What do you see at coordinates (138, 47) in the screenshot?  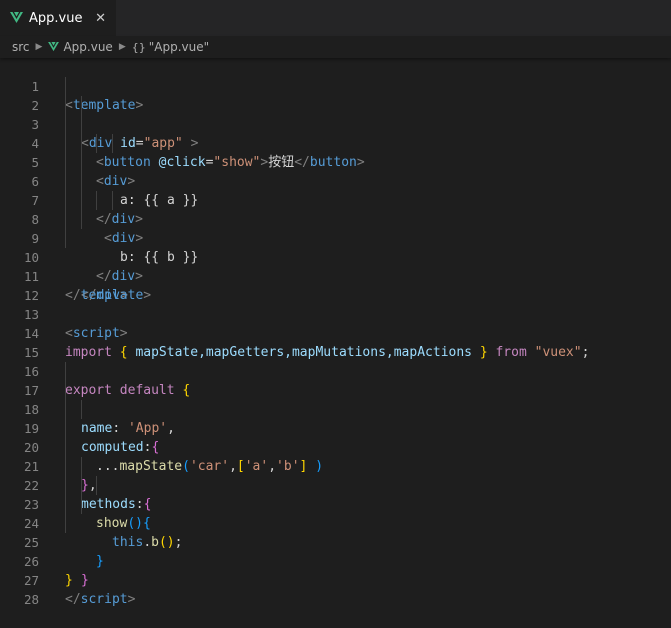 I see `braces-icon: {}` at bounding box center [138, 47].